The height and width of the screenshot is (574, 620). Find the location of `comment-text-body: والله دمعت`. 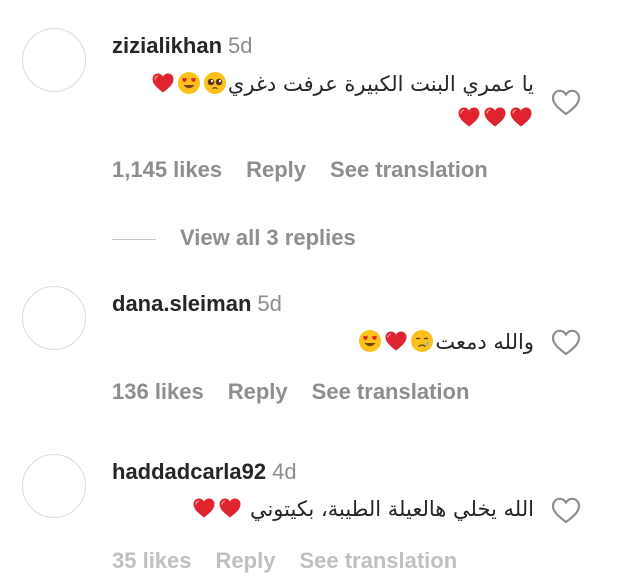

comment-text-body: والله دمعت is located at coordinates (484, 342).